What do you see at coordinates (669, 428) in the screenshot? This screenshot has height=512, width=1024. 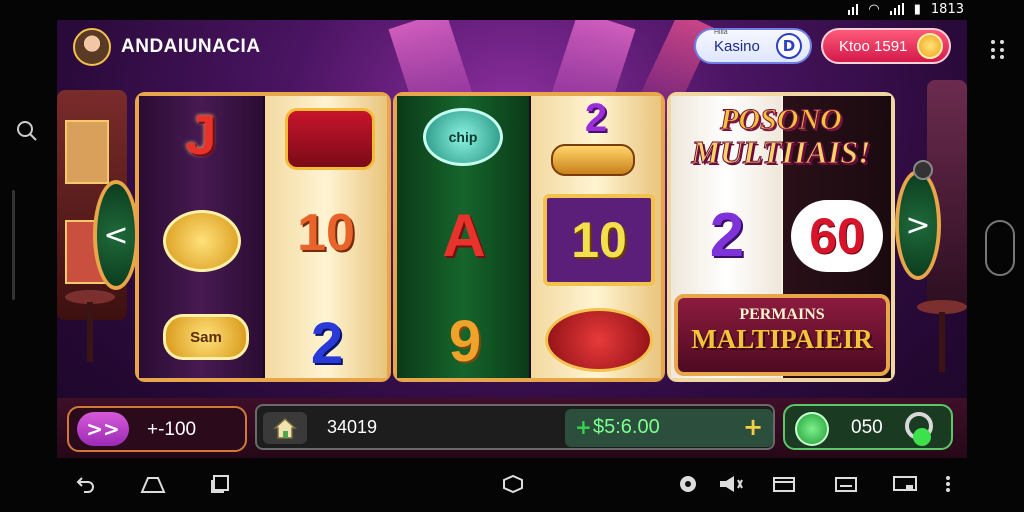 I see `win-panel: + $5:6.00 +` at bounding box center [669, 428].